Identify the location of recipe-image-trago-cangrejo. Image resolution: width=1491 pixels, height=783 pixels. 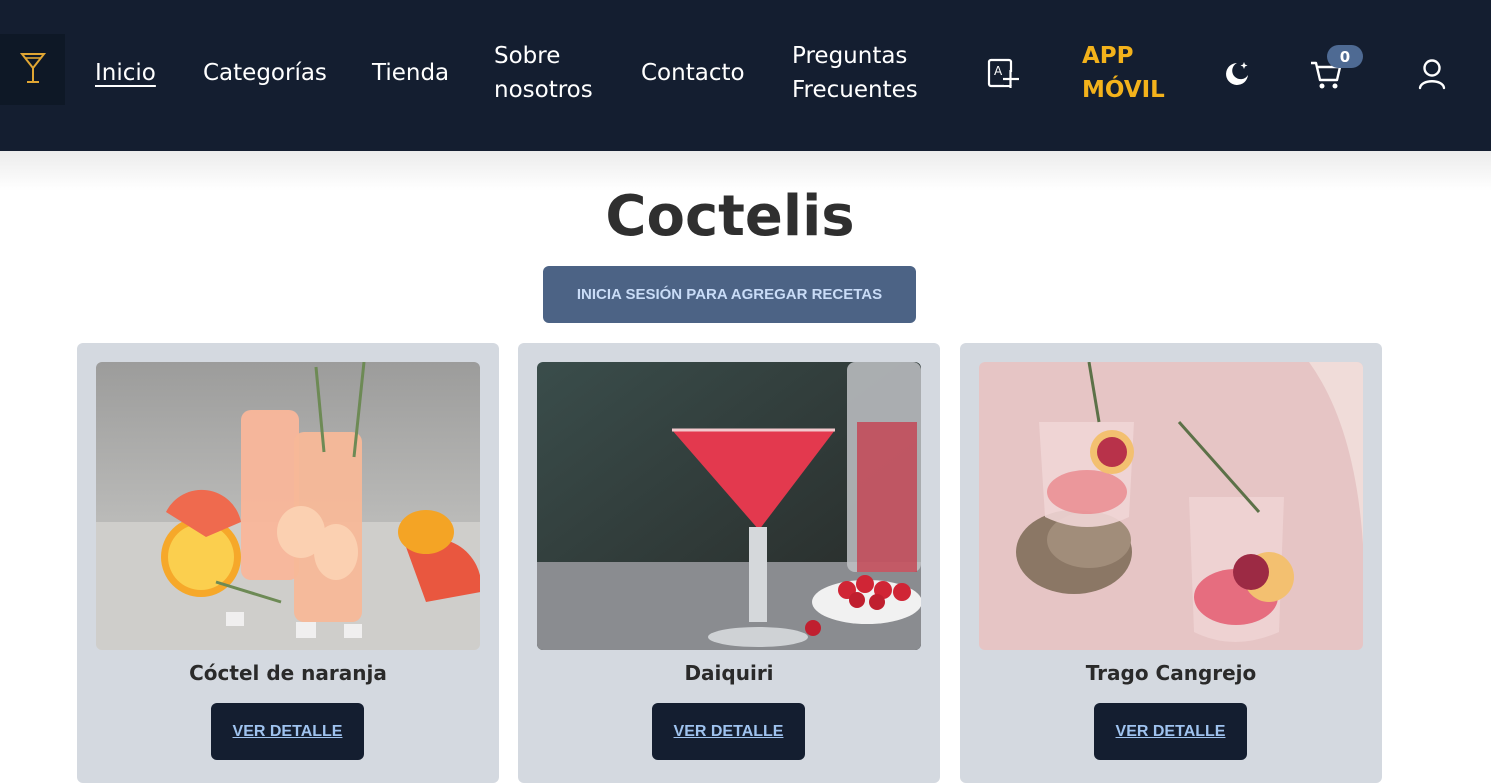
(1171, 506).